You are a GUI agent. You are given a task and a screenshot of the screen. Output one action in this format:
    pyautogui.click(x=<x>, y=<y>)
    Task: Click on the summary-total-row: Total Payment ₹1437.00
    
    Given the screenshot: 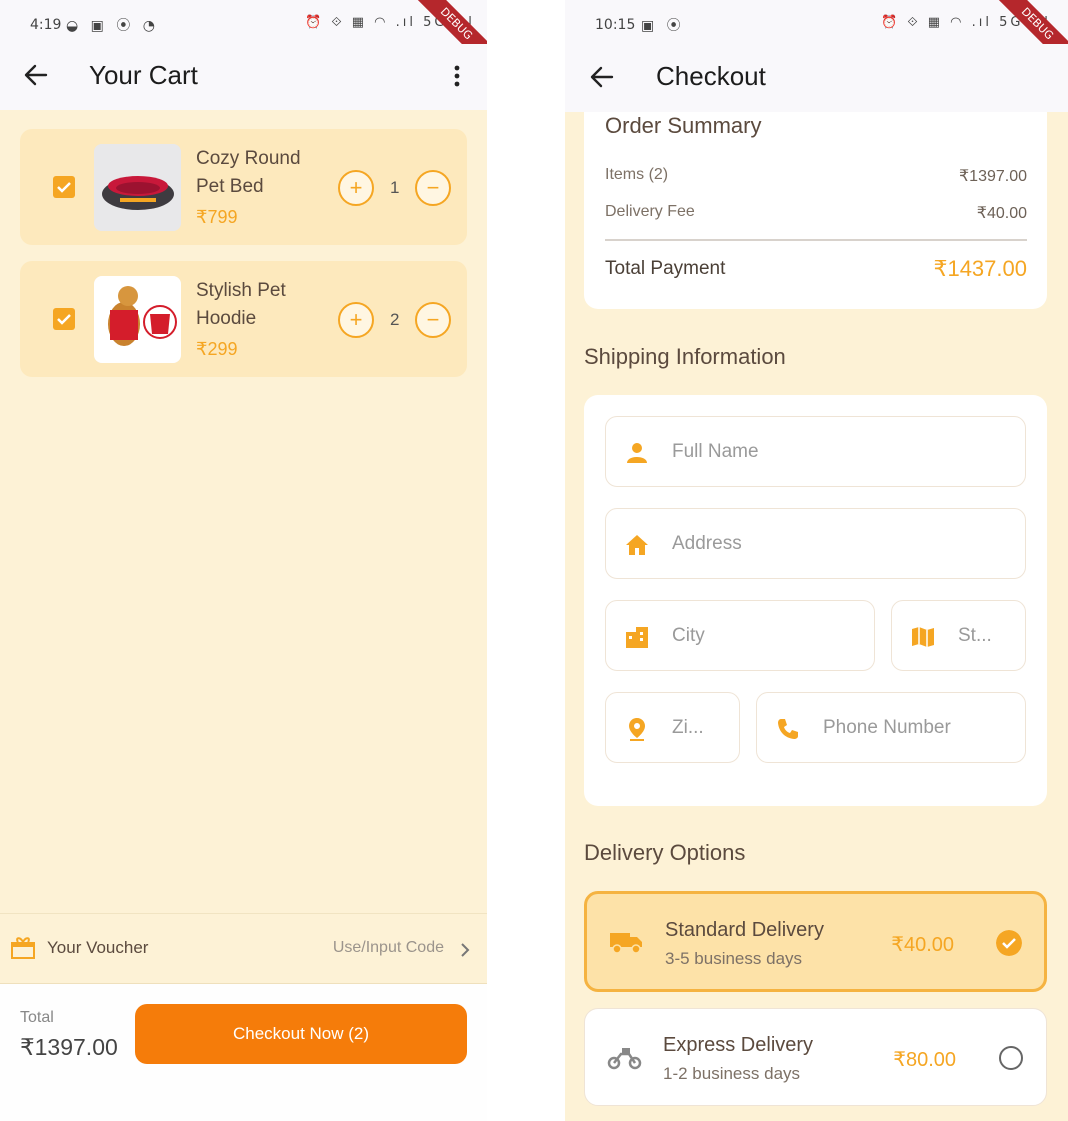 What is the action you would take?
    pyautogui.click(x=816, y=268)
    